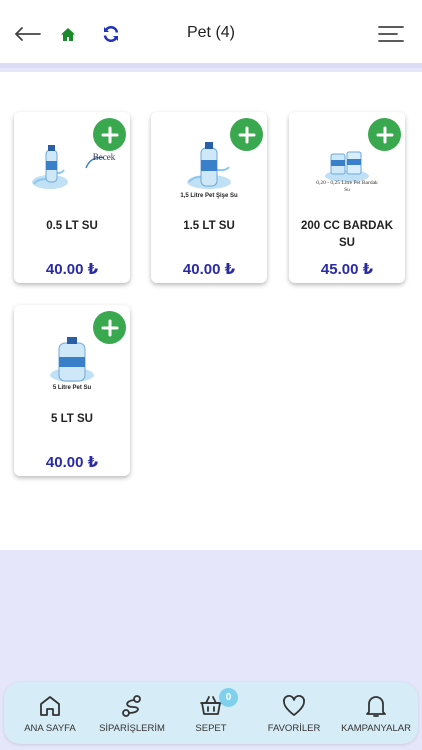 This screenshot has width=422, height=750. What do you see at coordinates (211, 728) in the screenshot?
I see `nav-cart-label: SEPET` at bounding box center [211, 728].